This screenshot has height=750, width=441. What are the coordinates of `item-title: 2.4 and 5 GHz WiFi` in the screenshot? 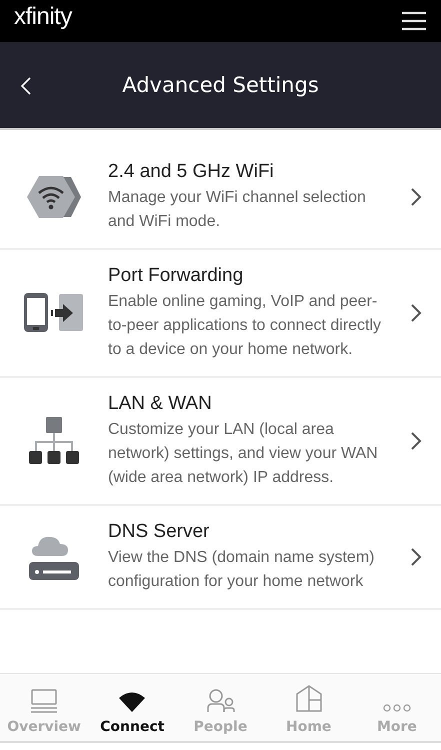 It's located at (191, 172).